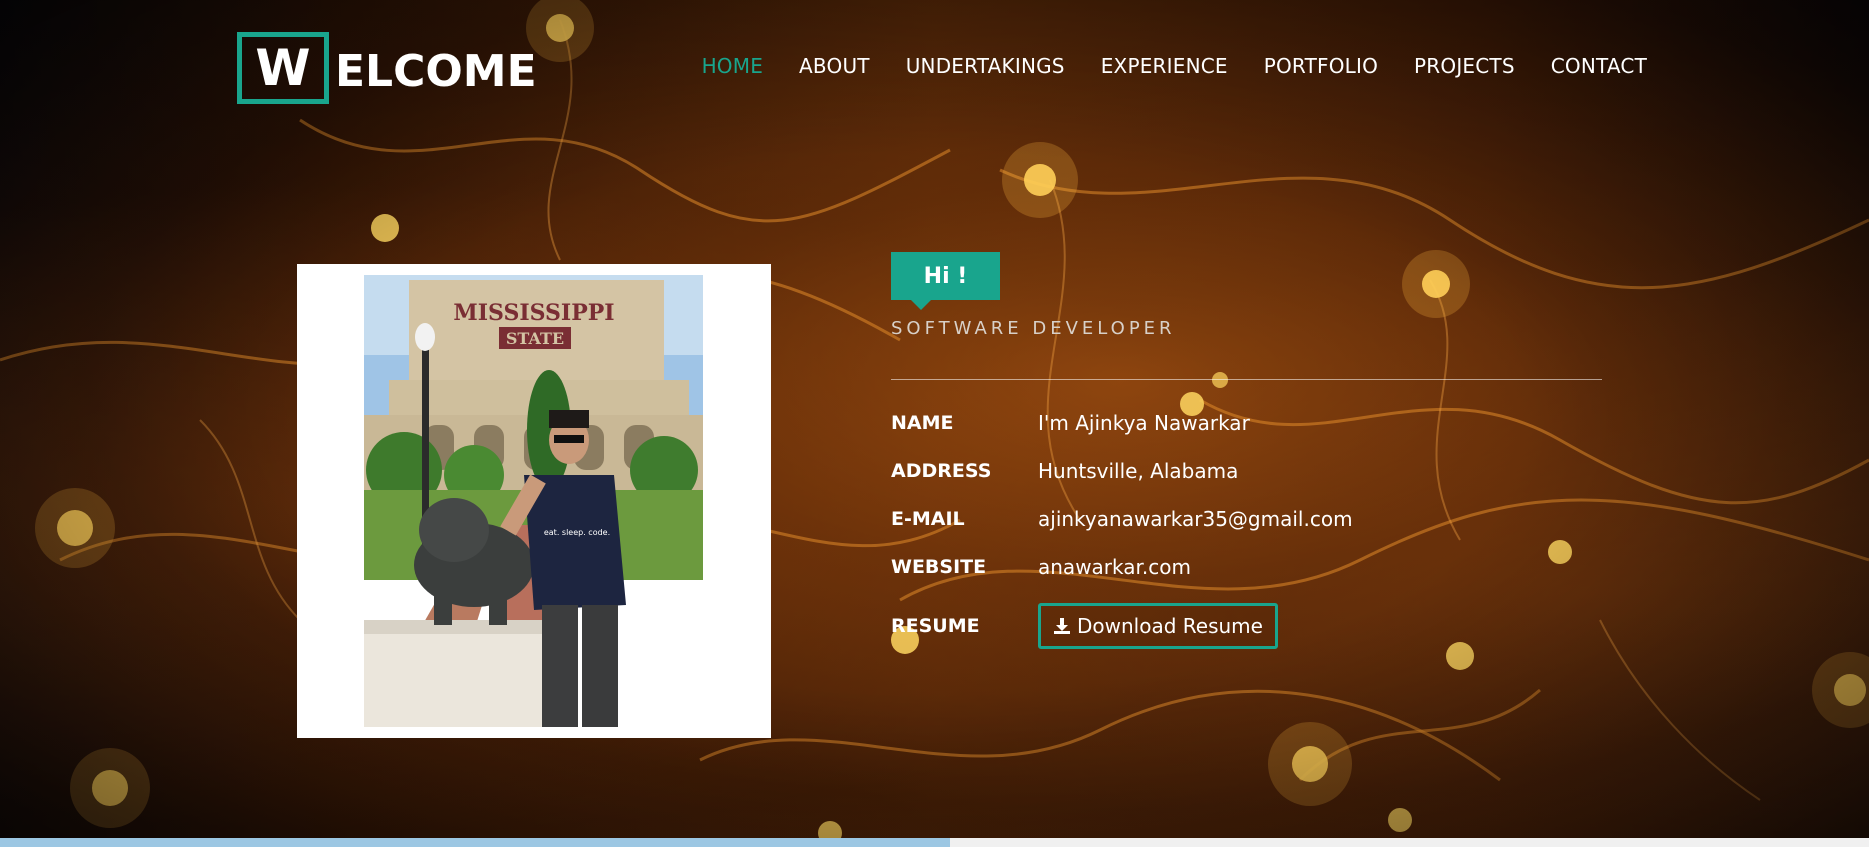 The width and height of the screenshot is (1869, 847). I want to click on photo-shirt-text: eat. sleep. code., so click(577, 532).